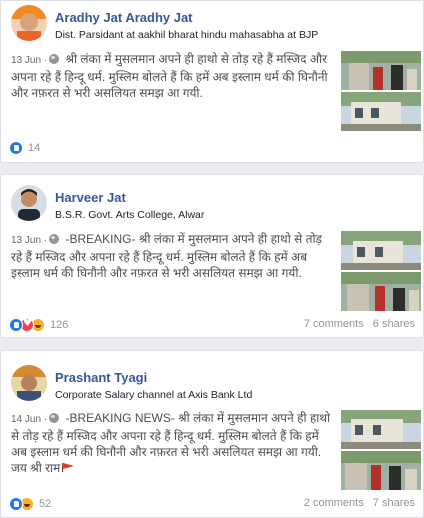  Describe the element at coordinates (68, 467) in the screenshot. I see `saffron-flag-icon` at that location.